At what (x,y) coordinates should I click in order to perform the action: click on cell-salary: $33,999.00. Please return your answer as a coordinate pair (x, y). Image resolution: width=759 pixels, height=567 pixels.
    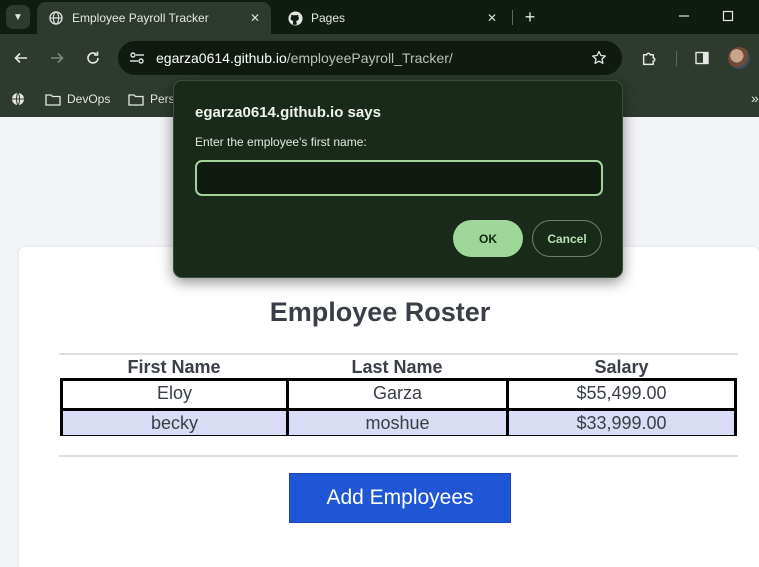
    Looking at the image, I should click on (620, 423).